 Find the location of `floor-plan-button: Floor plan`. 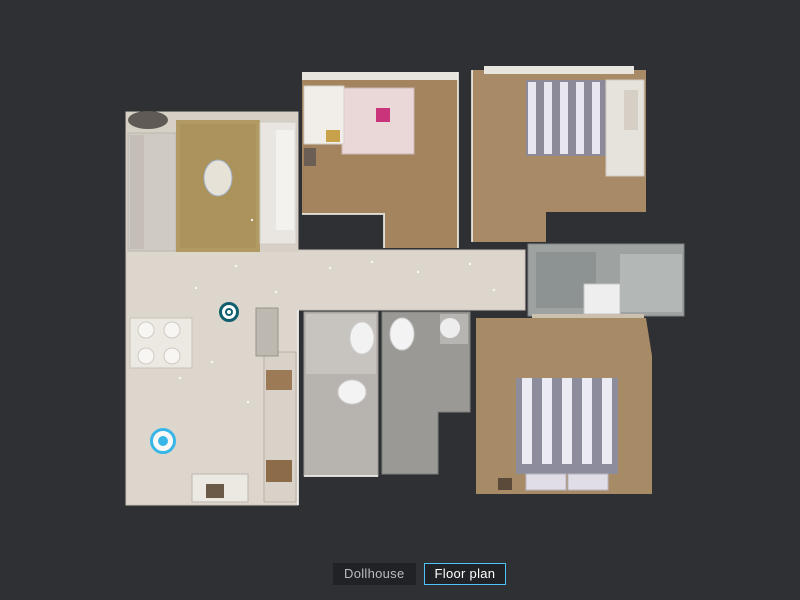

floor-plan-button: Floor plan is located at coordinates (465, 574).